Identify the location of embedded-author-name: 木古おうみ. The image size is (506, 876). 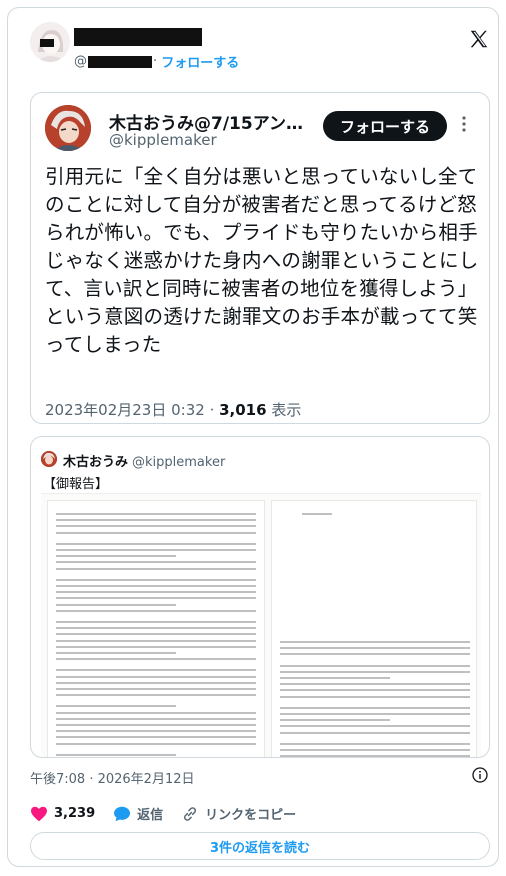
(96, 462).